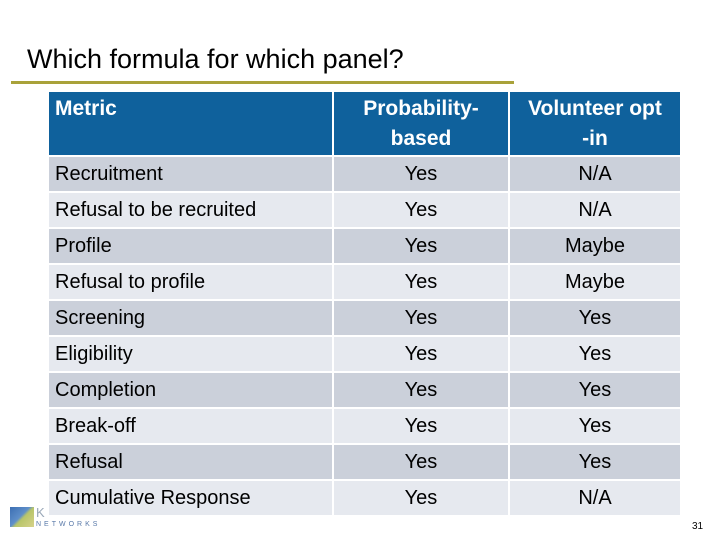 This screenshot has width=720, height=540. Describe the element at coordinates (421, 108) in the screenshot. I see `header-probability-line1: Probability-` at that location.